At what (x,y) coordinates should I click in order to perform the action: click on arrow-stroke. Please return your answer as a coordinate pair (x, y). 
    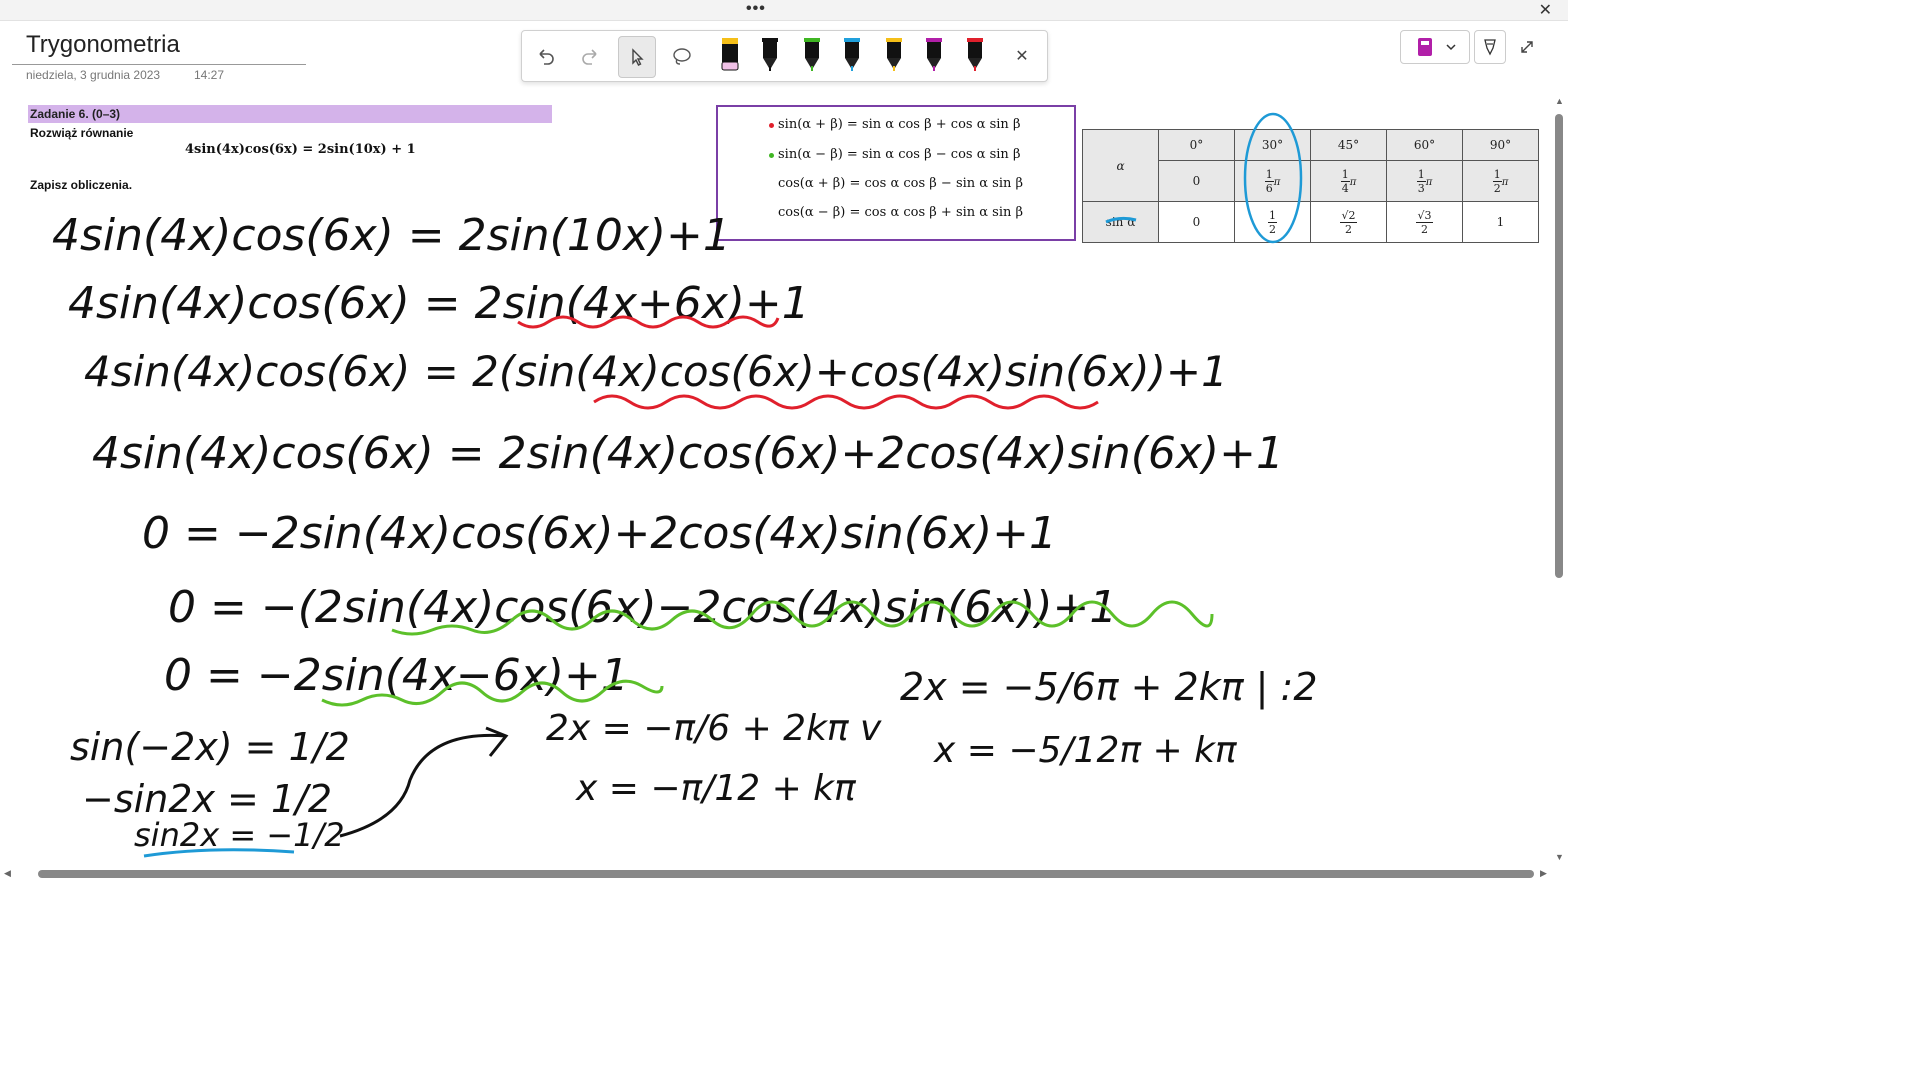
    Looking at the image, I should click on (424, 782).